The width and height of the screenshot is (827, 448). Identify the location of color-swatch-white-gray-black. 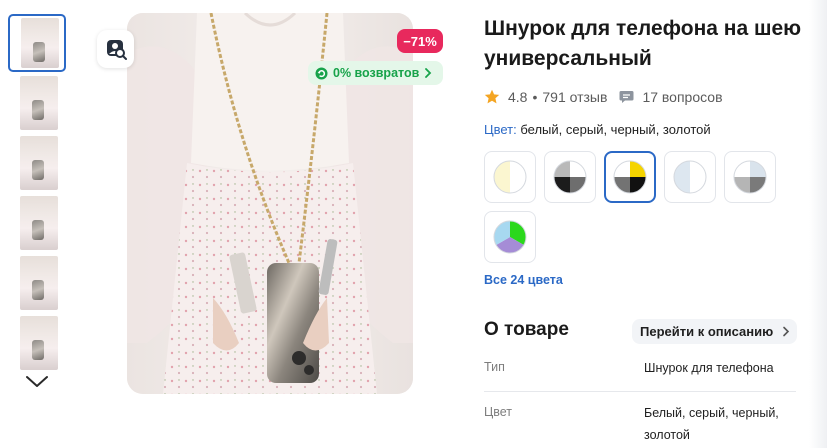
(570, 177).